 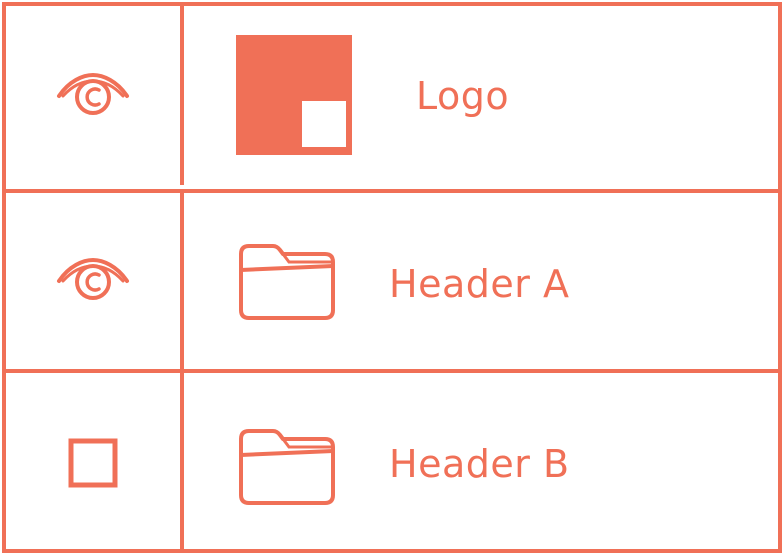 I want to click on layer-label-header-a: Header A, so click(x=479, y=284).